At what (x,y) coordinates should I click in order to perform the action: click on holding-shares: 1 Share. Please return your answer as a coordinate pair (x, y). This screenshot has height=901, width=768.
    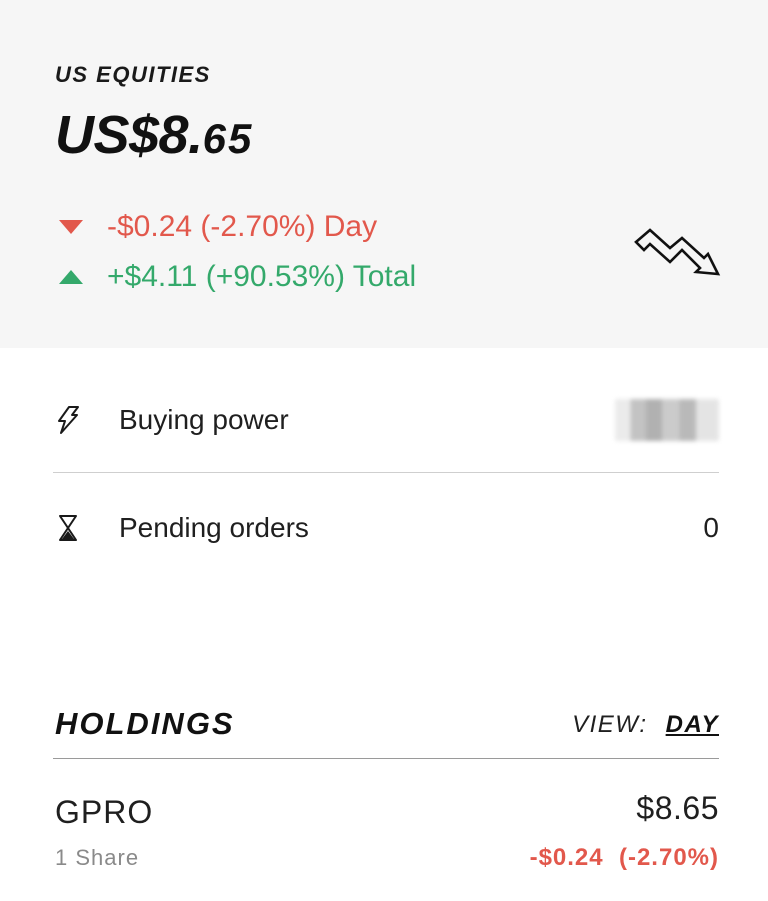
    Looking at the image, I should click on (97, 857).